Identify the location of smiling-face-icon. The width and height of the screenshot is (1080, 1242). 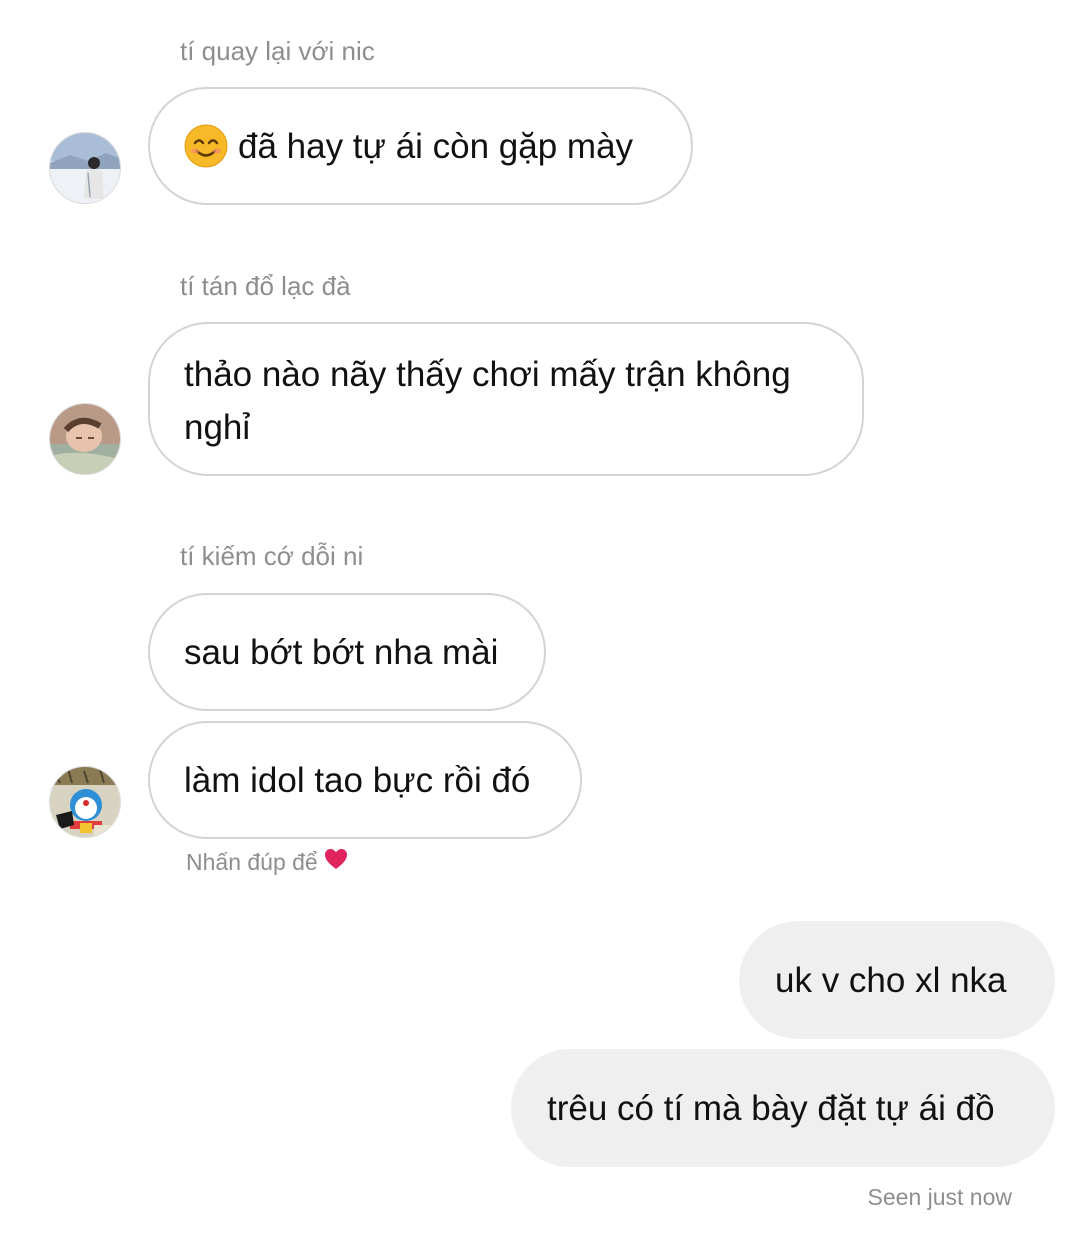
(206, 146).